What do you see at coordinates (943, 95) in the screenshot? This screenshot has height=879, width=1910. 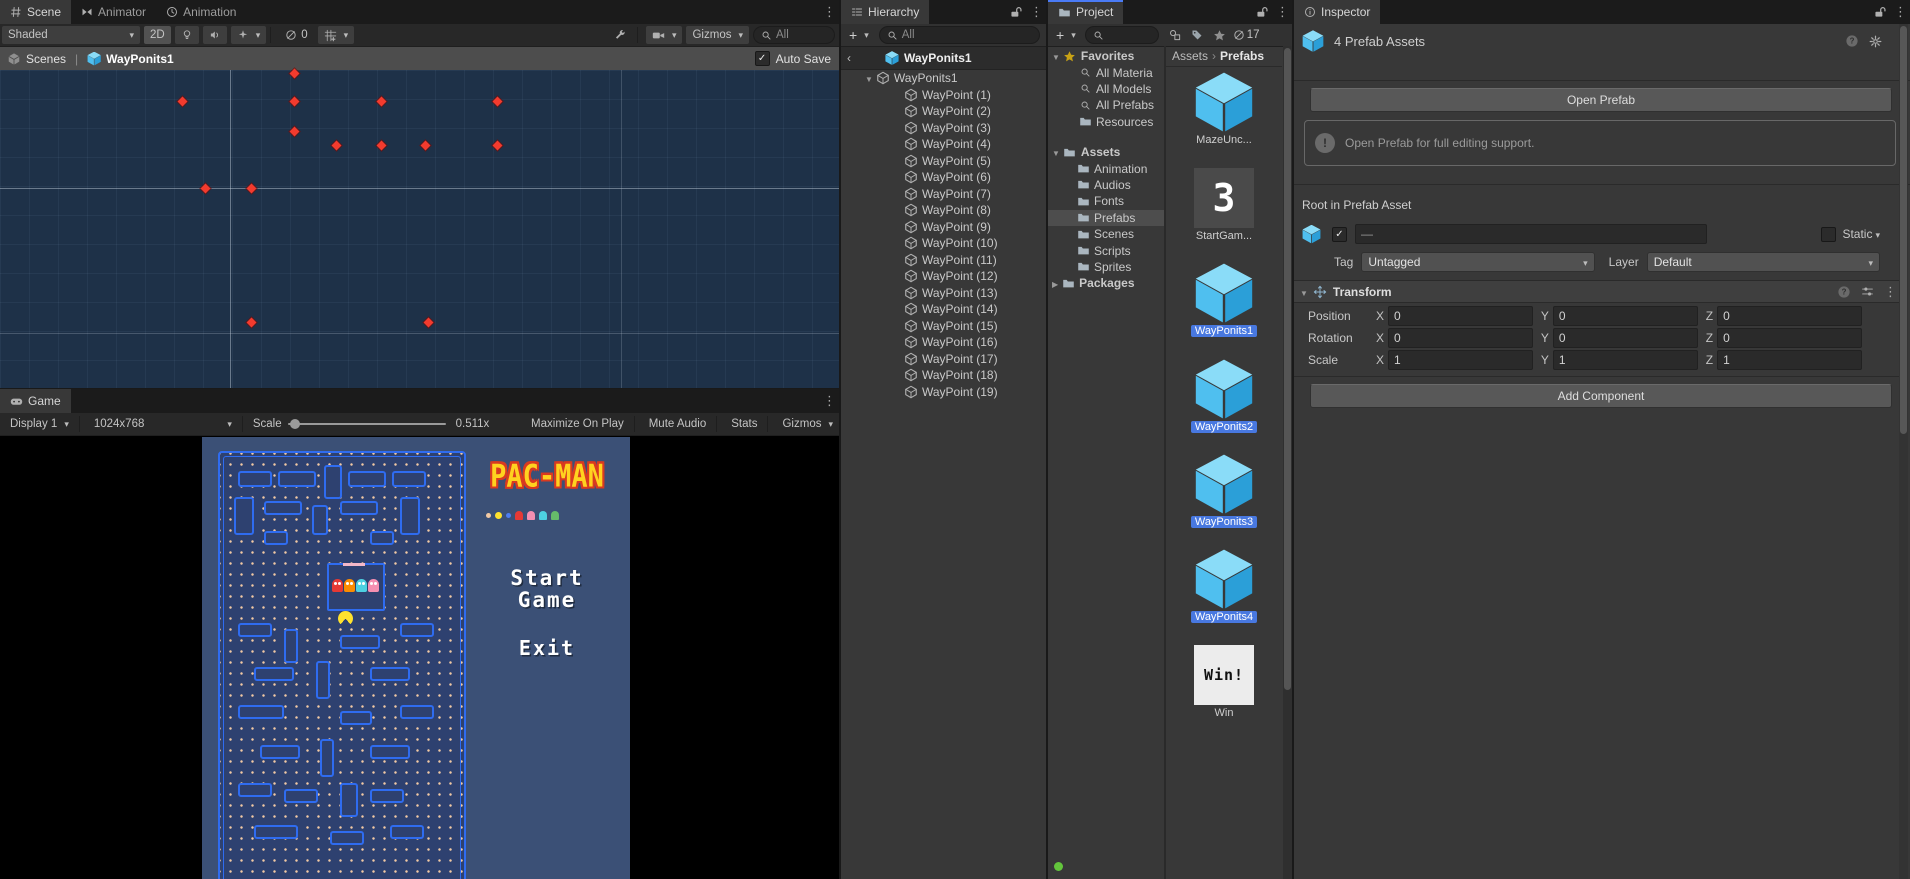 I see `hierarchy-item: WayPoint (1)` at bounding box center [943, 95].